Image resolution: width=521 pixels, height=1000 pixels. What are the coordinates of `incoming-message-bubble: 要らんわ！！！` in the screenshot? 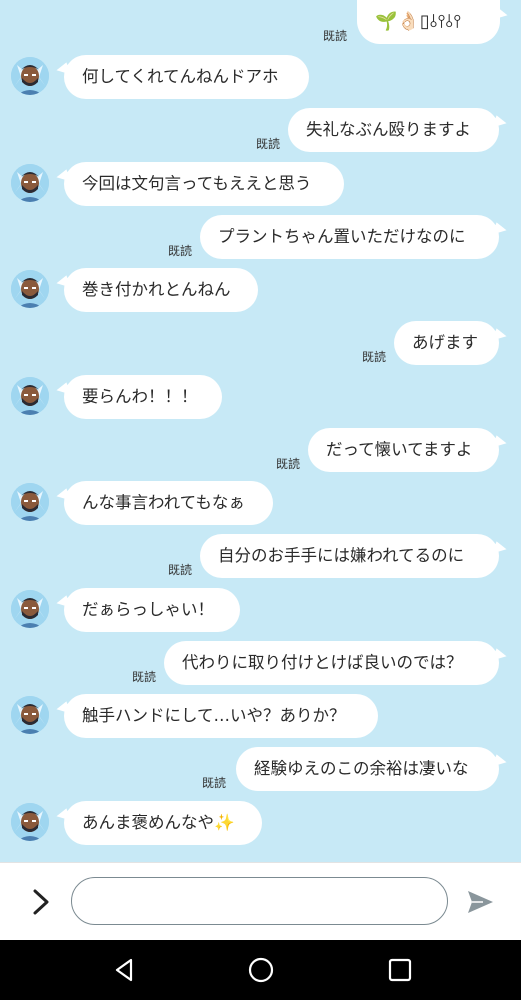 It's located at (143, 397).